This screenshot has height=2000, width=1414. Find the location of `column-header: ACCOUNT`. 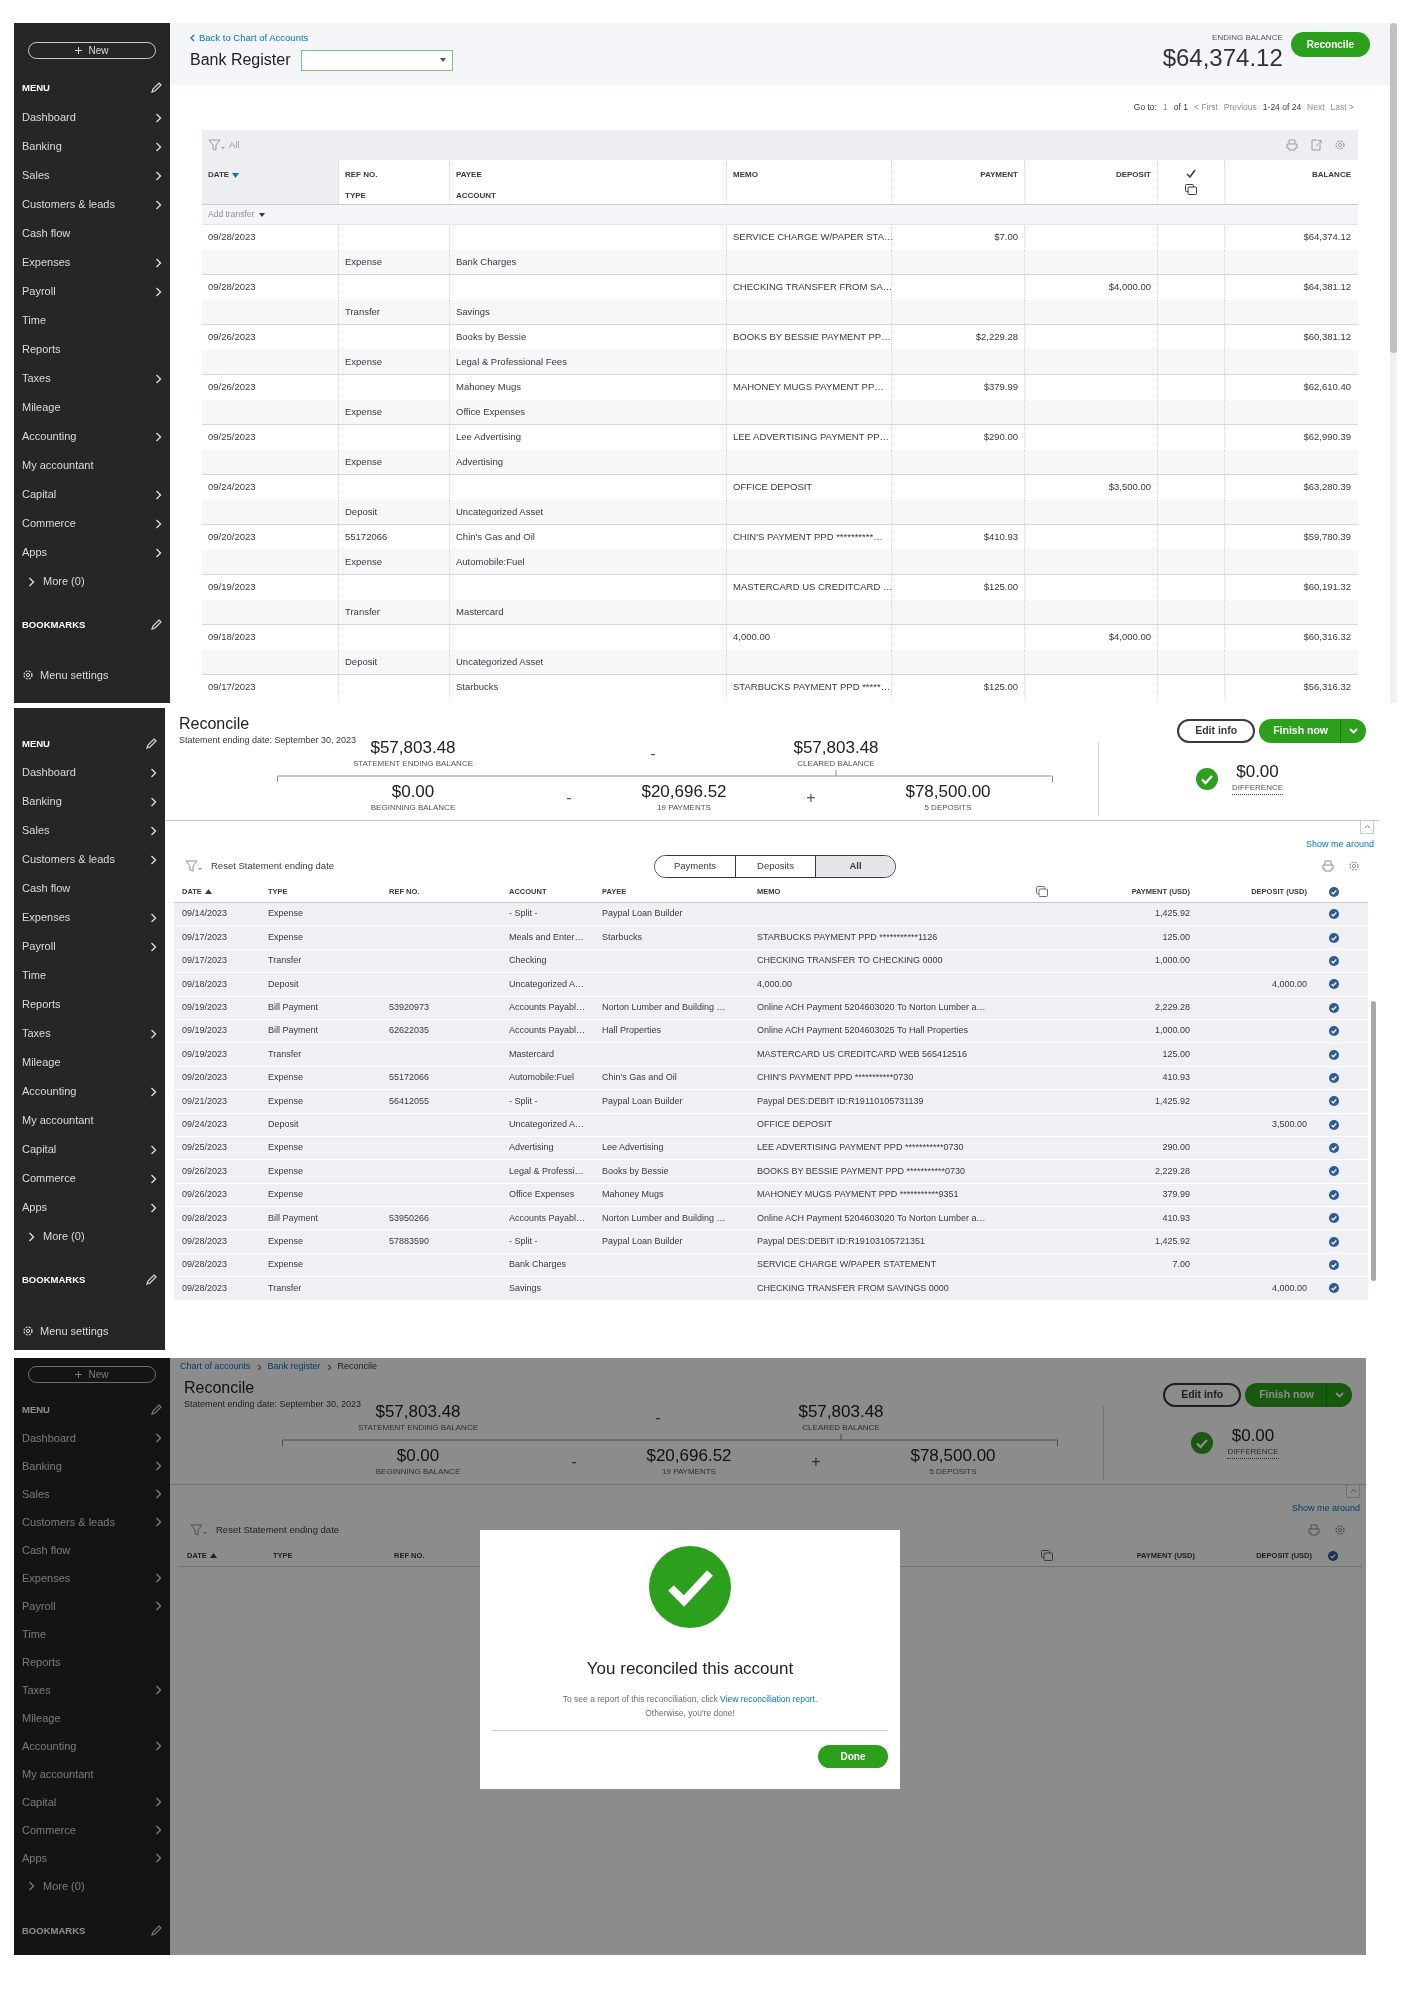

column-header: ACCOUNT is located at coordinates (588, 196).